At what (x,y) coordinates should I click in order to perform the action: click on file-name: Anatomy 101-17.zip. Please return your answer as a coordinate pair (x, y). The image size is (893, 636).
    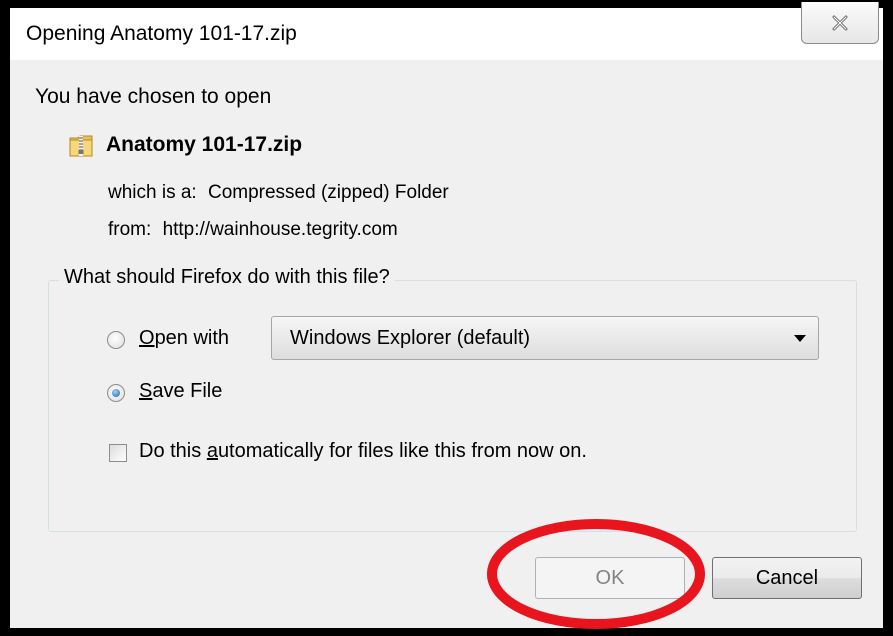
    Looking at the image, I should click on (204, 144).